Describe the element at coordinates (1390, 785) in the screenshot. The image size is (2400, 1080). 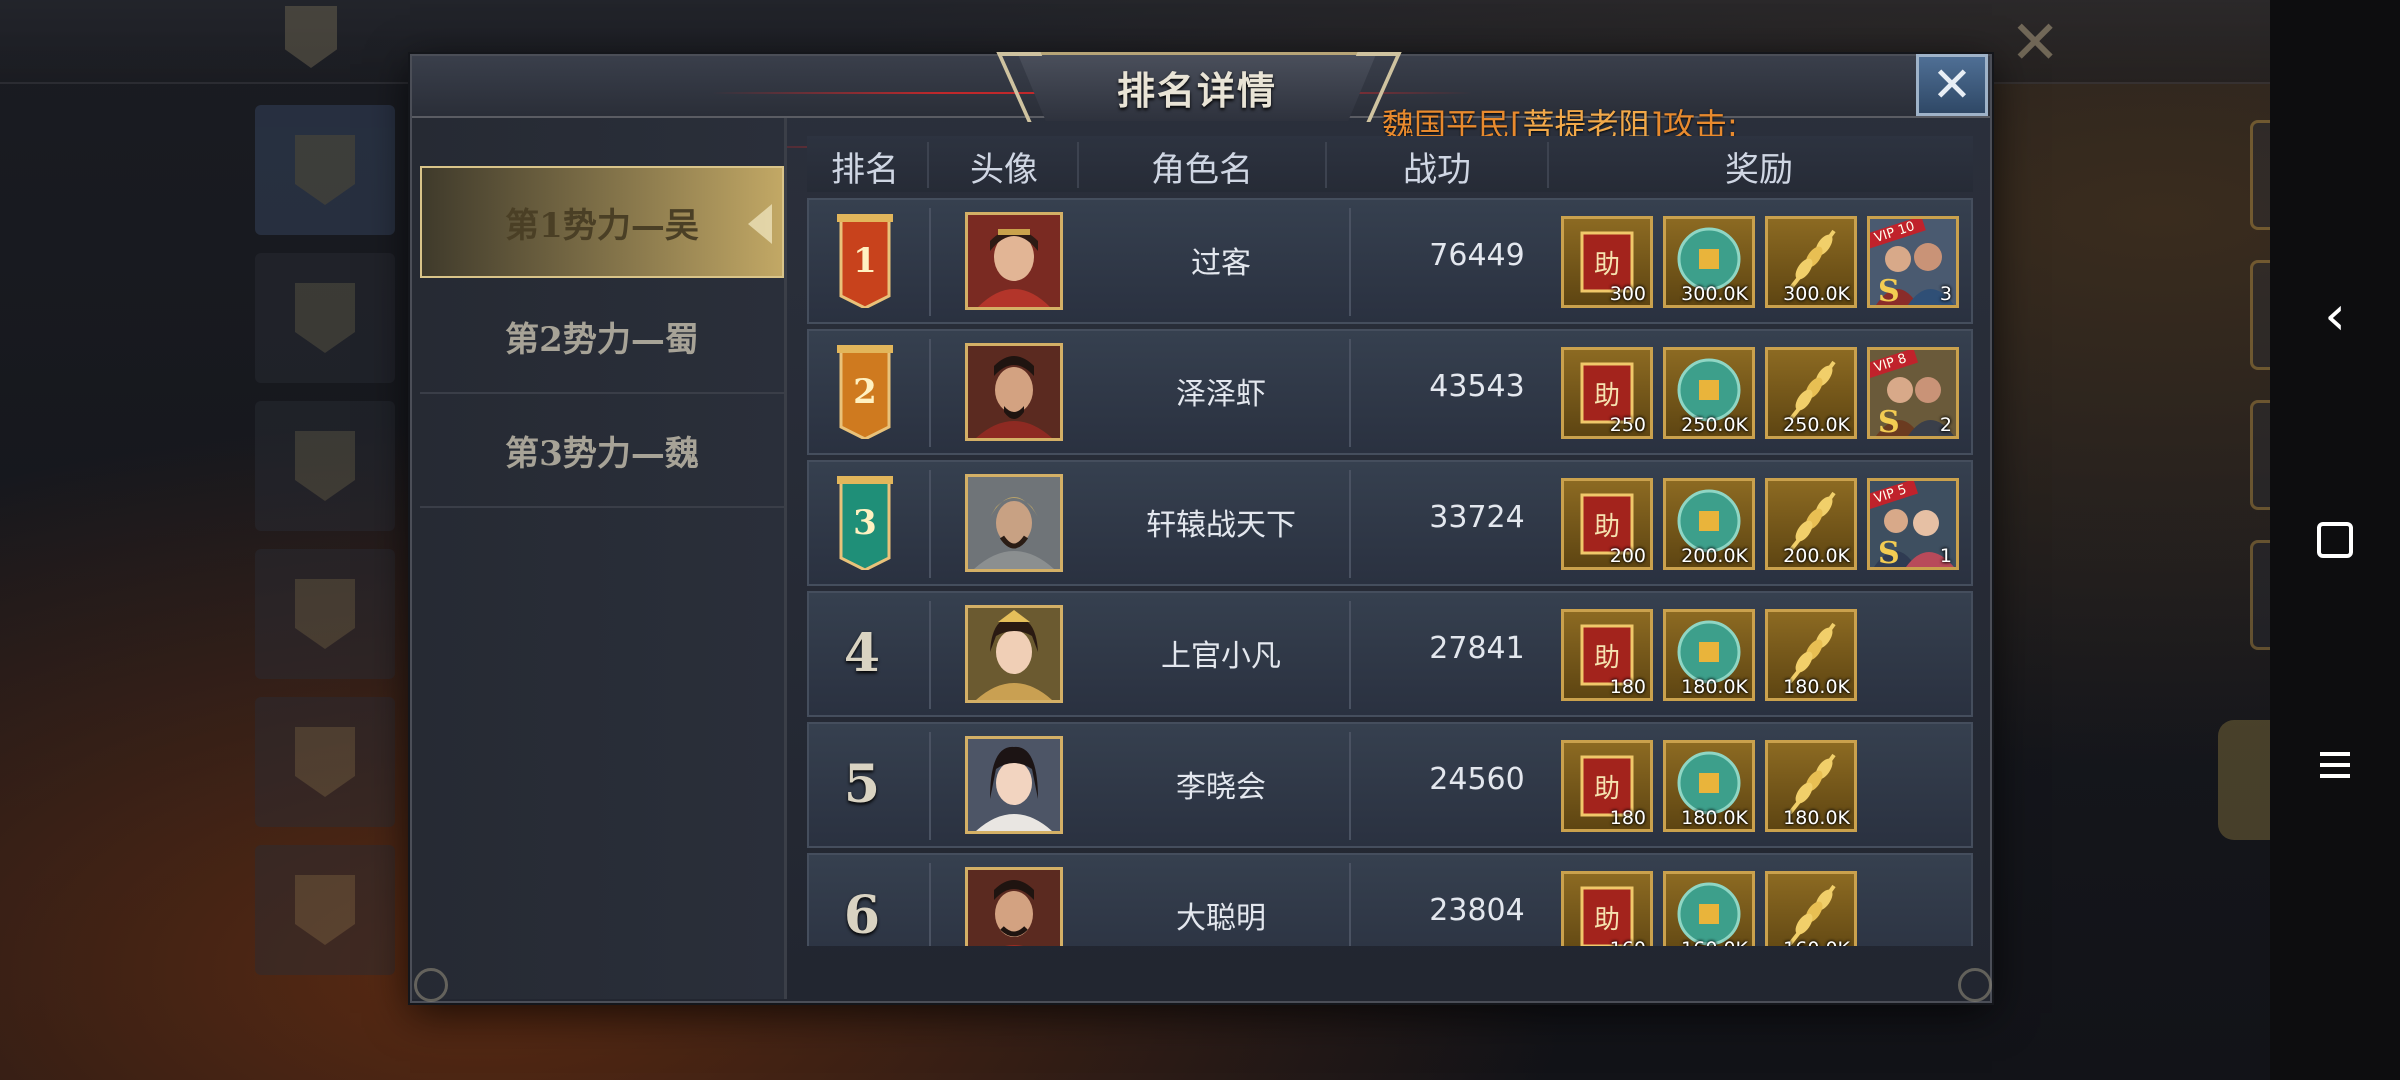
I see `table-row: 5 李晓会 24560 助 180 180.0K 180.0K` at that location.